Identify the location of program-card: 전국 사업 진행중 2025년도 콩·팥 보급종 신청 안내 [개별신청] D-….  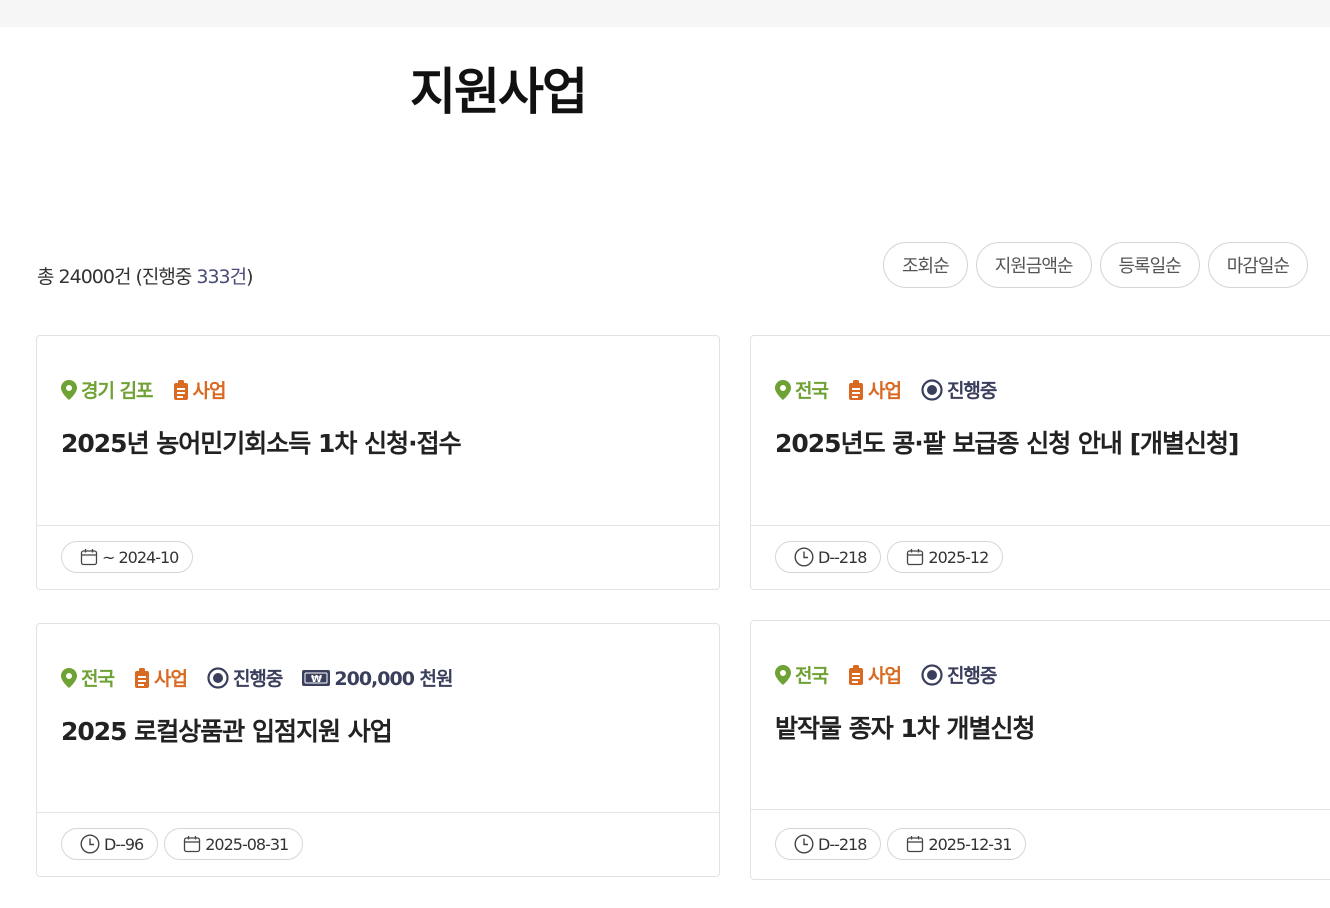
(1040, 462).